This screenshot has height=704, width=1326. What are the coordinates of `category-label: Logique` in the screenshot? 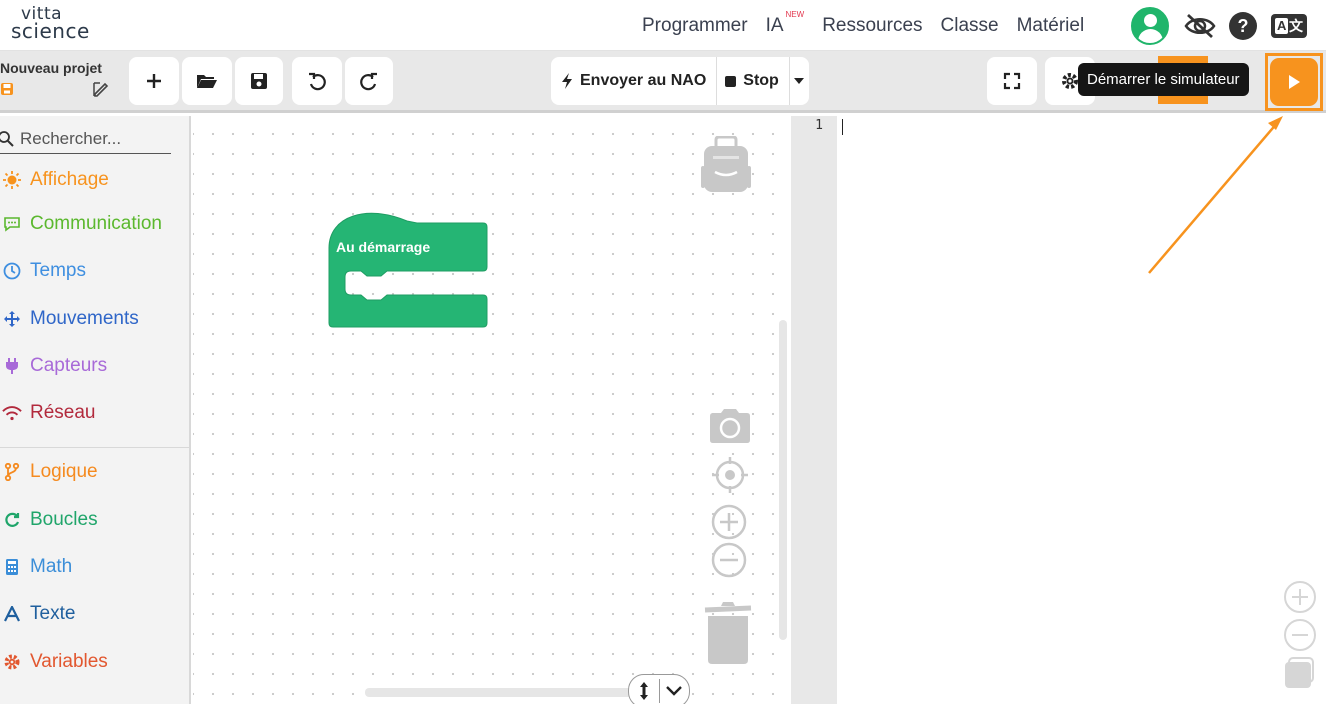 It's located at (64, 471).